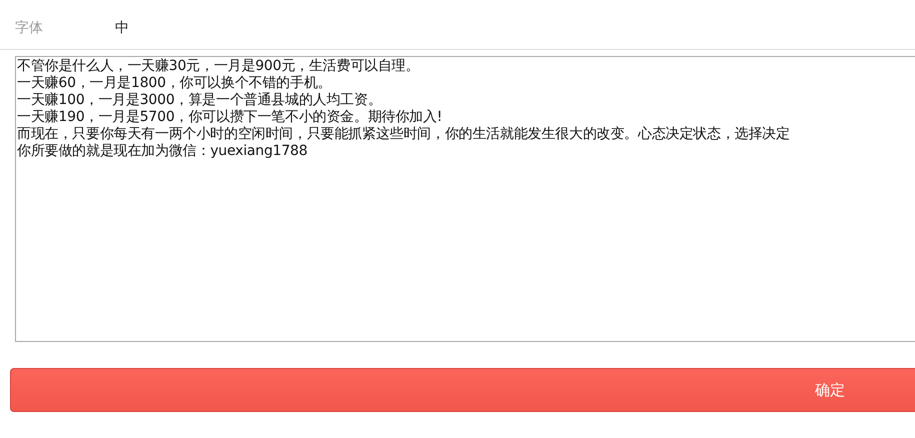 Image resolution: width=915 pixels, height=438 pixels. What do you see at coordinates (122, 27) in the screenshot?
I see `font-size-value: 中` at bounding box center [122, 27].